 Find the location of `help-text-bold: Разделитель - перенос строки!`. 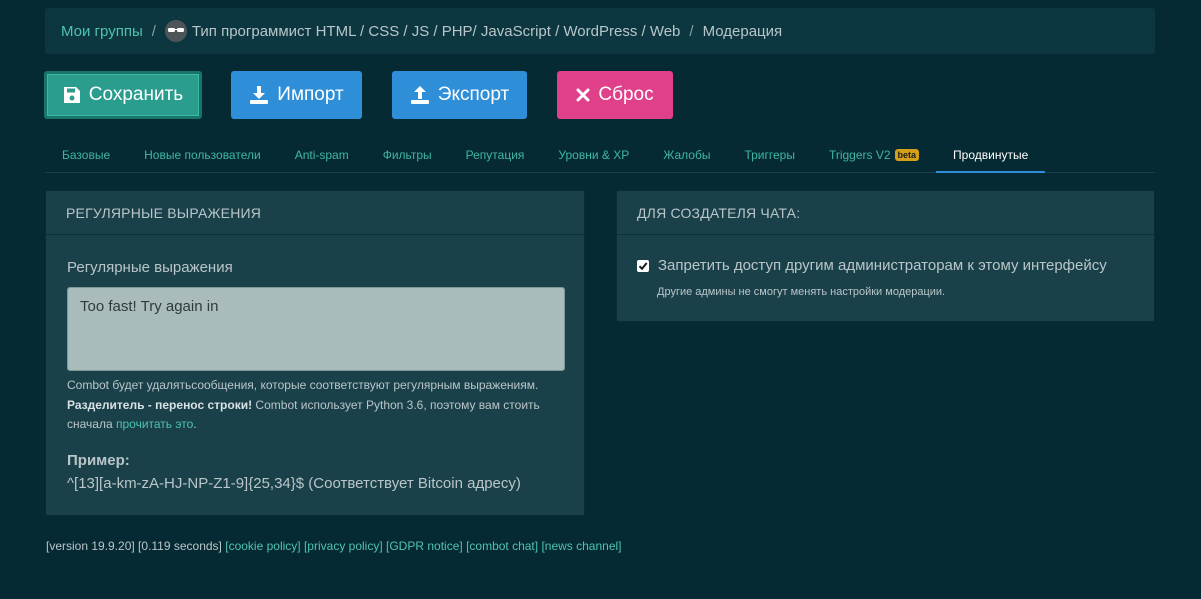

help-text-bold: Разделитель - перенос строки! is located at coordinates (160, 404).